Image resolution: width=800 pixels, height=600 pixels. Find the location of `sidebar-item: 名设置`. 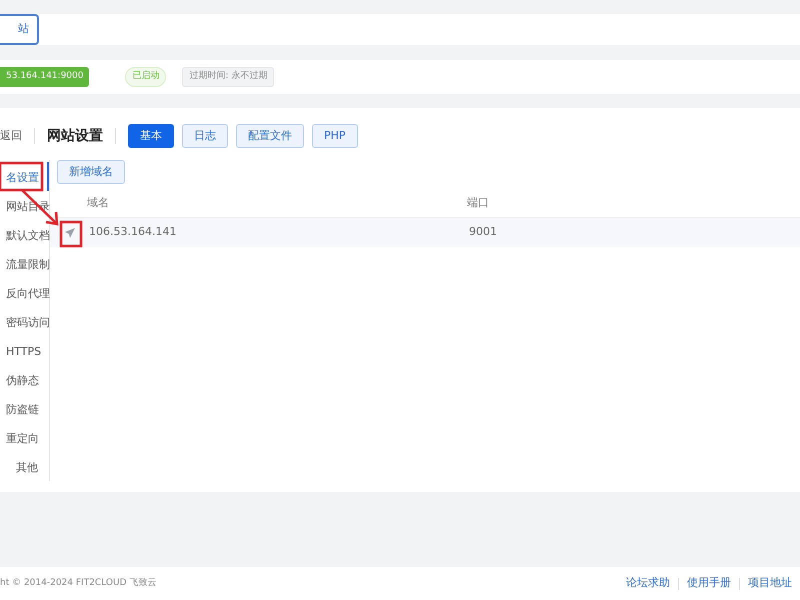

sidebar-item: 名设置 is located at coordinates (24, 176).